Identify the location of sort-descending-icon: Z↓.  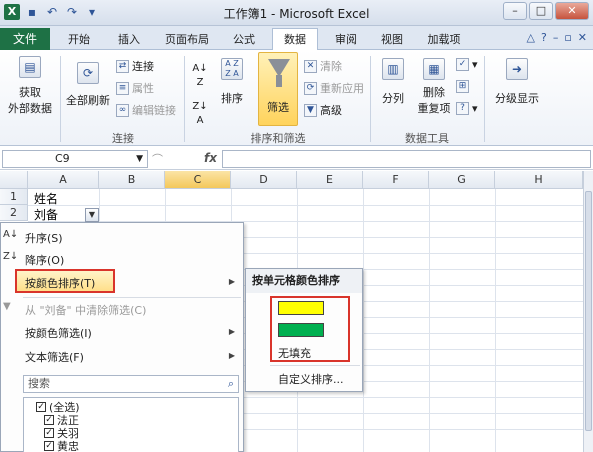
(11, 256).